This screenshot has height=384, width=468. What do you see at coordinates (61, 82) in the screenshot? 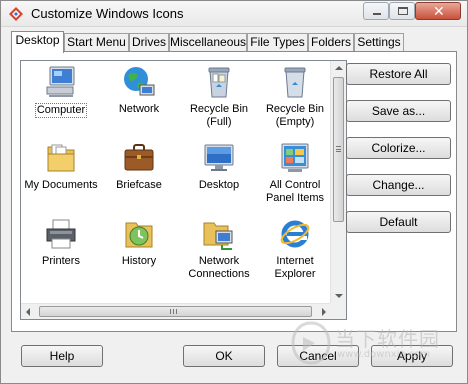
I see `computer-icon` at bounding box center [61, 82].